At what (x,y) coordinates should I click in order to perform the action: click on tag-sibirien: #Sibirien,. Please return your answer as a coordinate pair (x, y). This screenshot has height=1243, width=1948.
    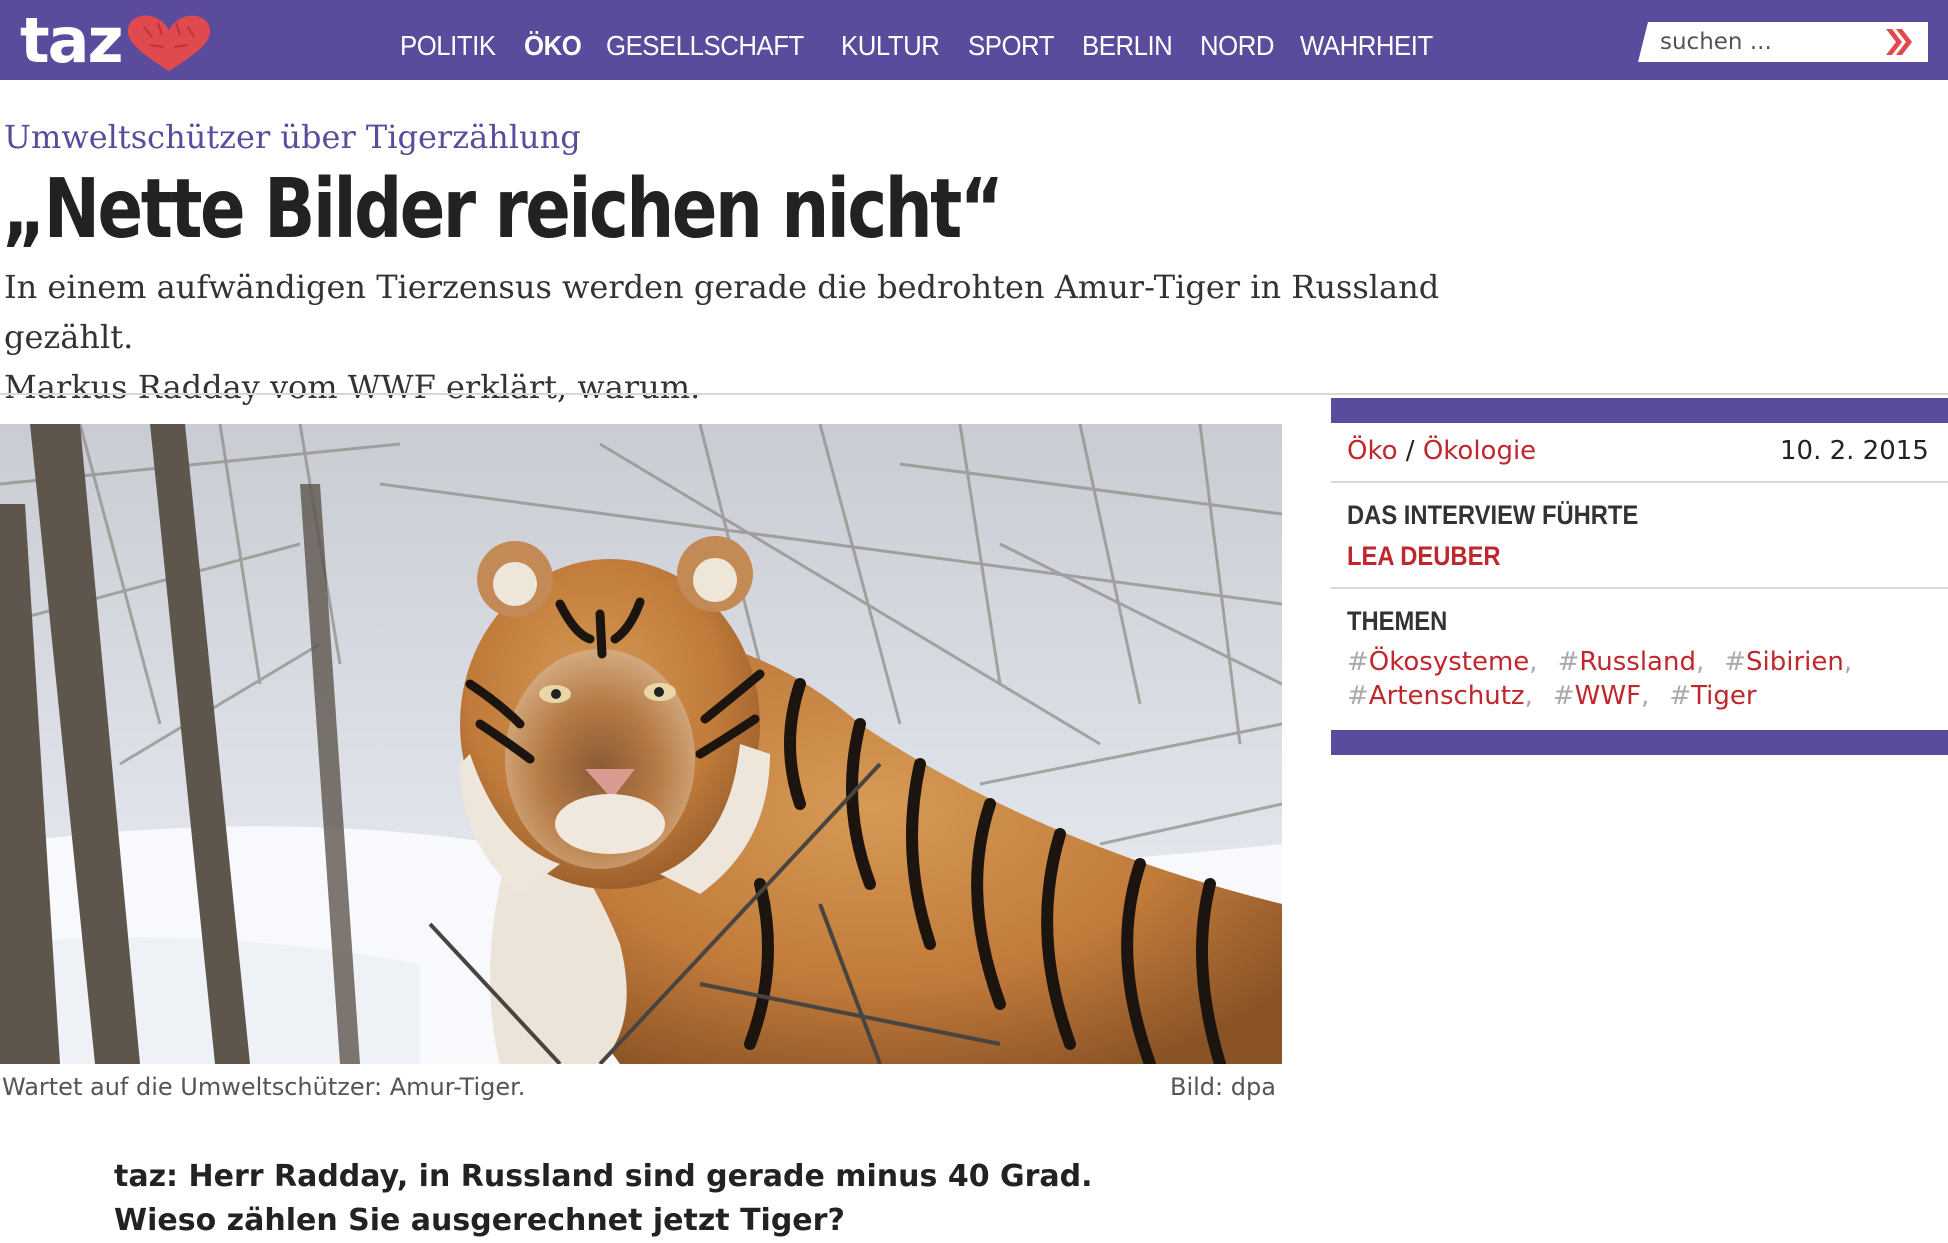
    Looking at the image, I should click on (1798, 662).